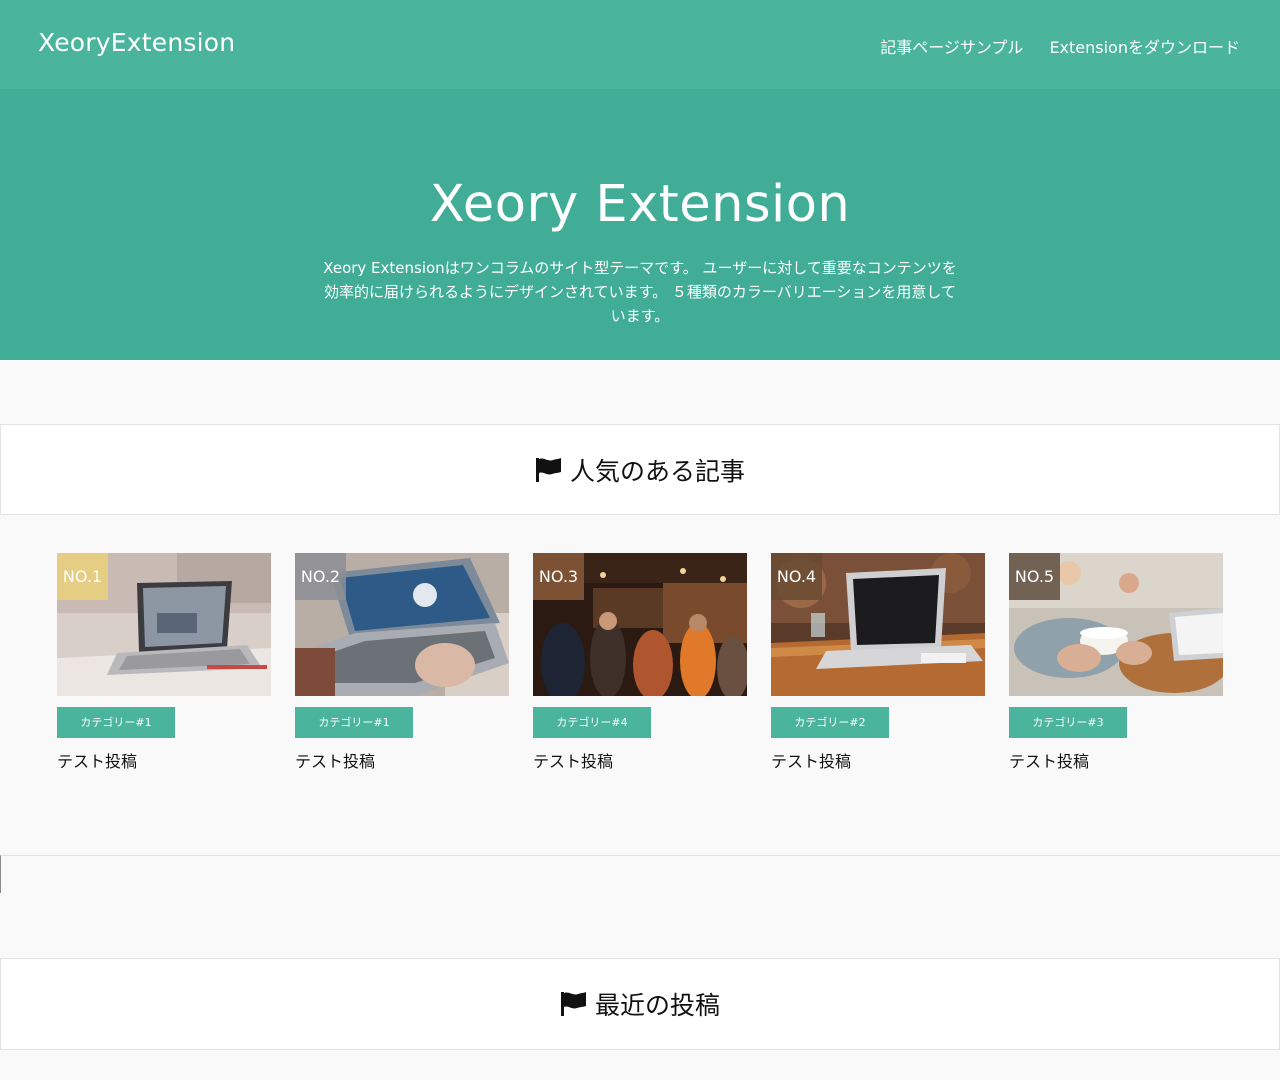 The height and width of the screenshot is (1080, 1280). Describe the element at coordinates (1116, 624) in the screenshot. I see `post-thumbnail: NO.5` at that location.